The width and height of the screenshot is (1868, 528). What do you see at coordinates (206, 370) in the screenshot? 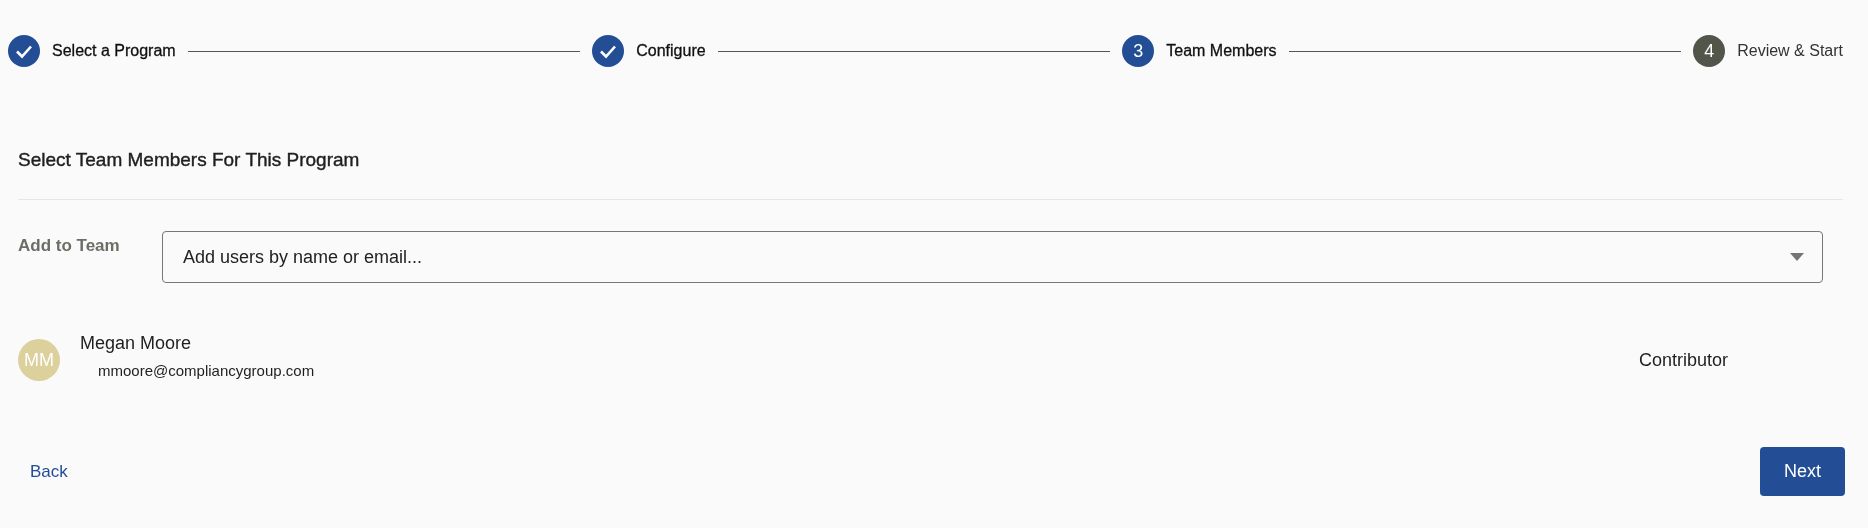
I see `member-email: mmoore@compliancygroup.com` at bounding box center [206, 370].